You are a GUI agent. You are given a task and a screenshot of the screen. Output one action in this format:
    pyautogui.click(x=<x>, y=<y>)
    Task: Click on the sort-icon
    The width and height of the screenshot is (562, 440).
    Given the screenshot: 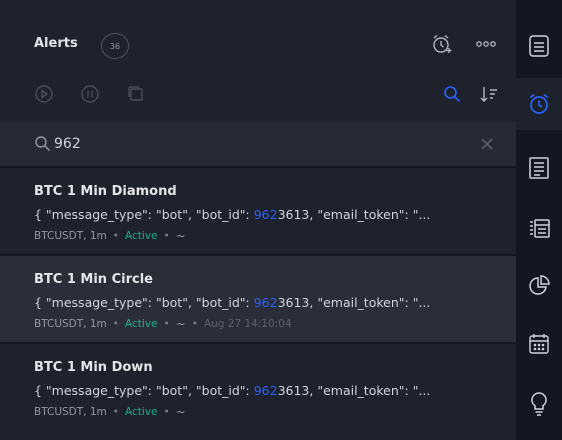 What is the action you would take?
    pyautogui.click(x=489, y=94)
    